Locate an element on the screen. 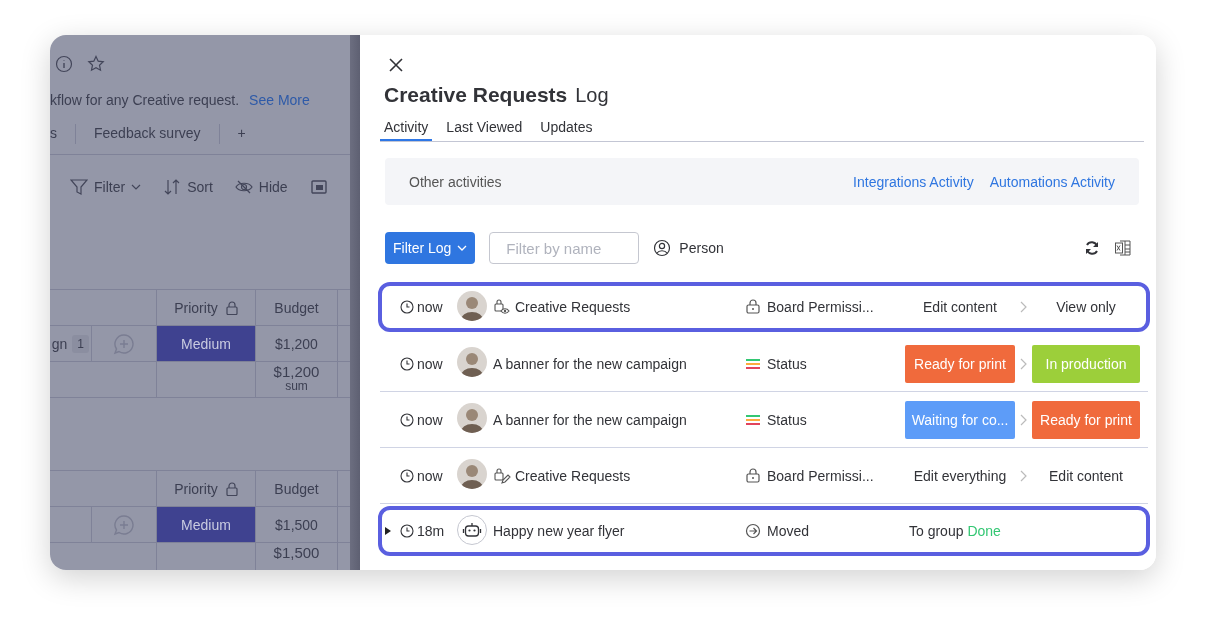  activity-link: Integrations Activity is located at coordinates (913, 181).